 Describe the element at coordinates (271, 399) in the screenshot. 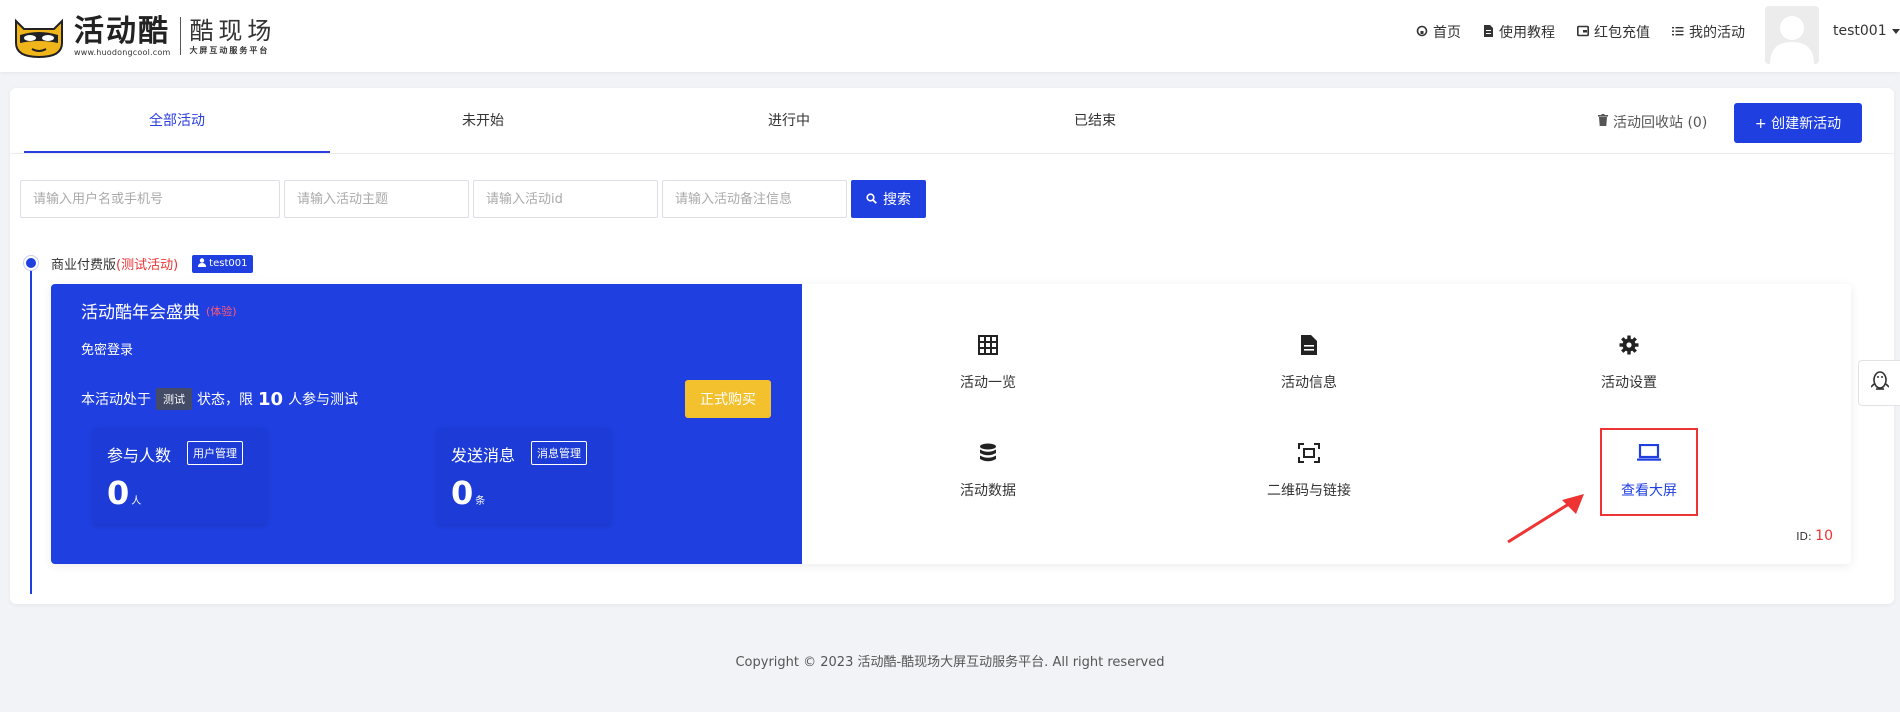

I see `status-limit: 10` at that location.